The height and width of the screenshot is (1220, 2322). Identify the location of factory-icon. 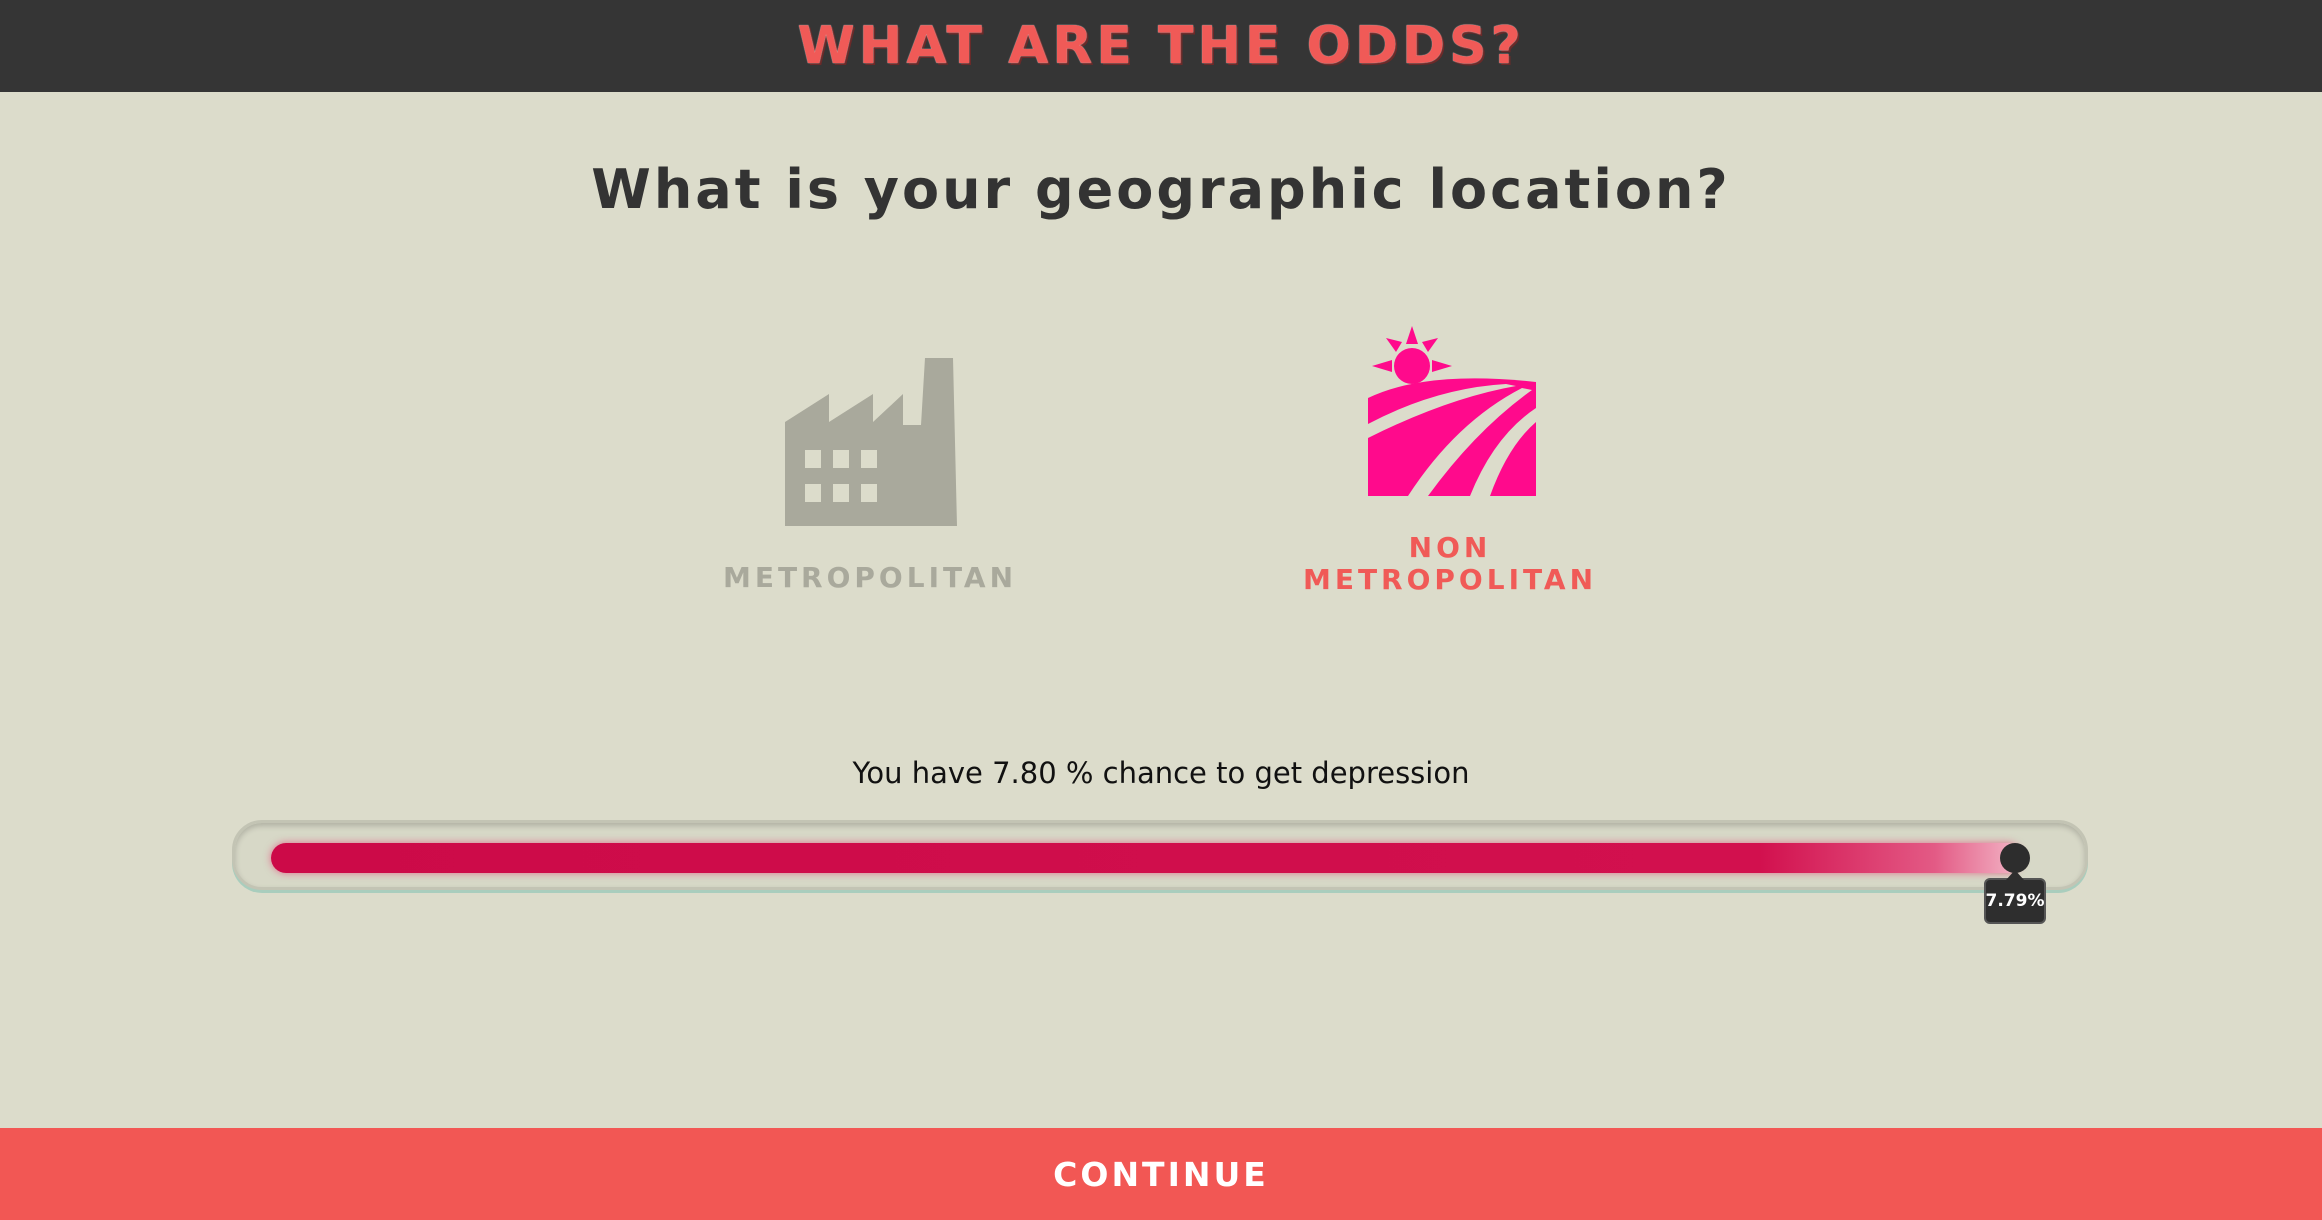
(871, 442).